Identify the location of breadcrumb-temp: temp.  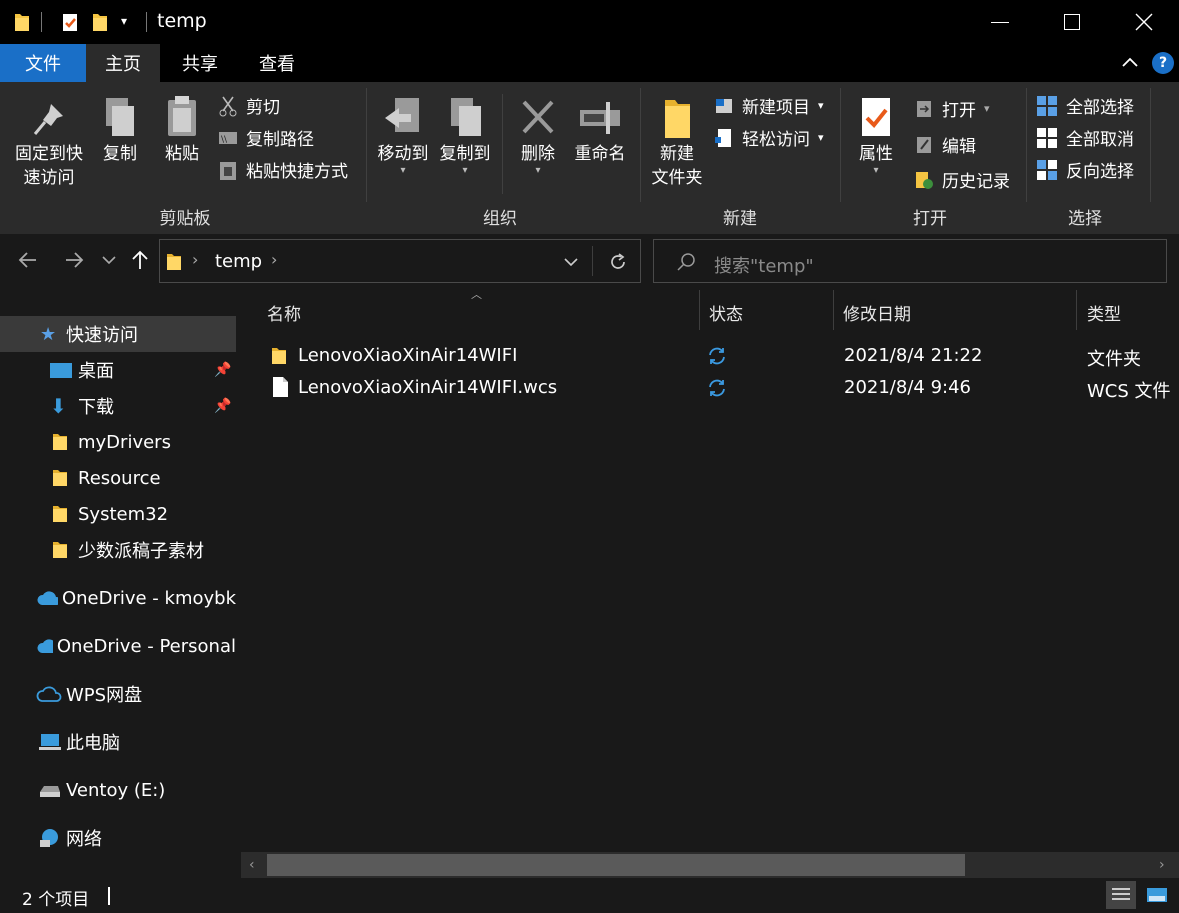
(238, 261).